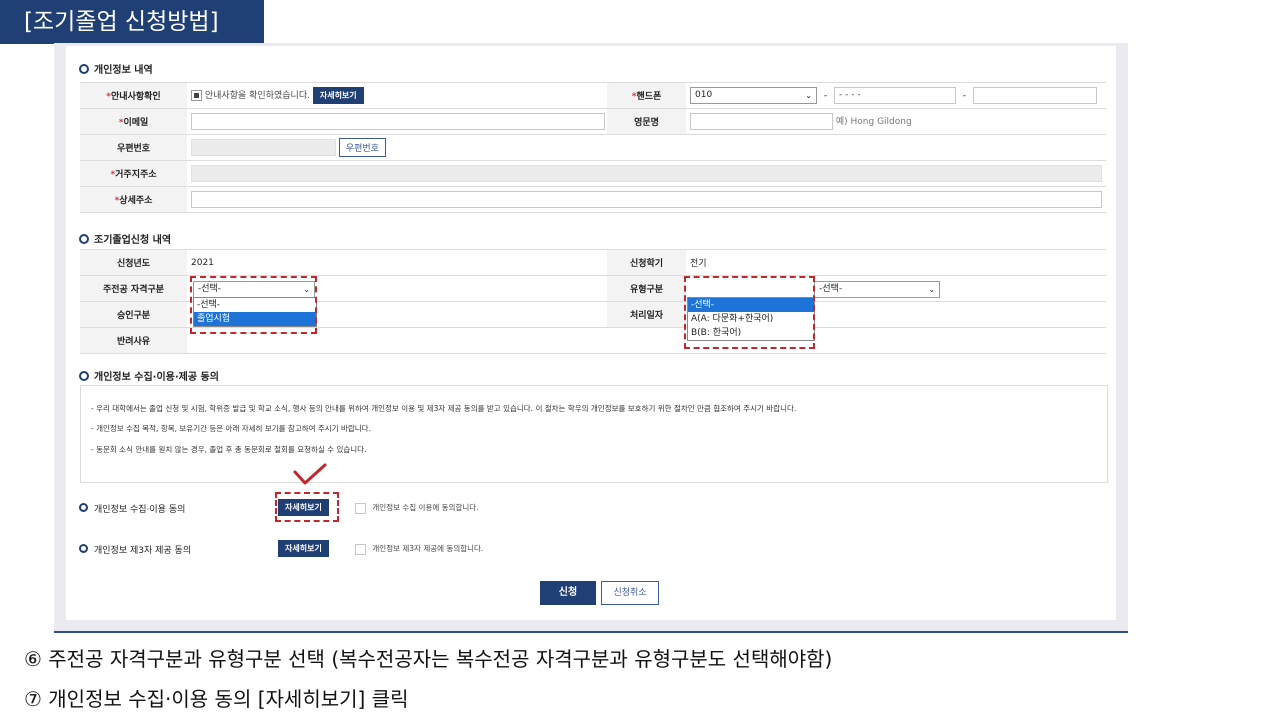 The image size is (1280, 720). Describe the element at coordinates (646, 173) in the screenshot. I see `address-input` at that location.